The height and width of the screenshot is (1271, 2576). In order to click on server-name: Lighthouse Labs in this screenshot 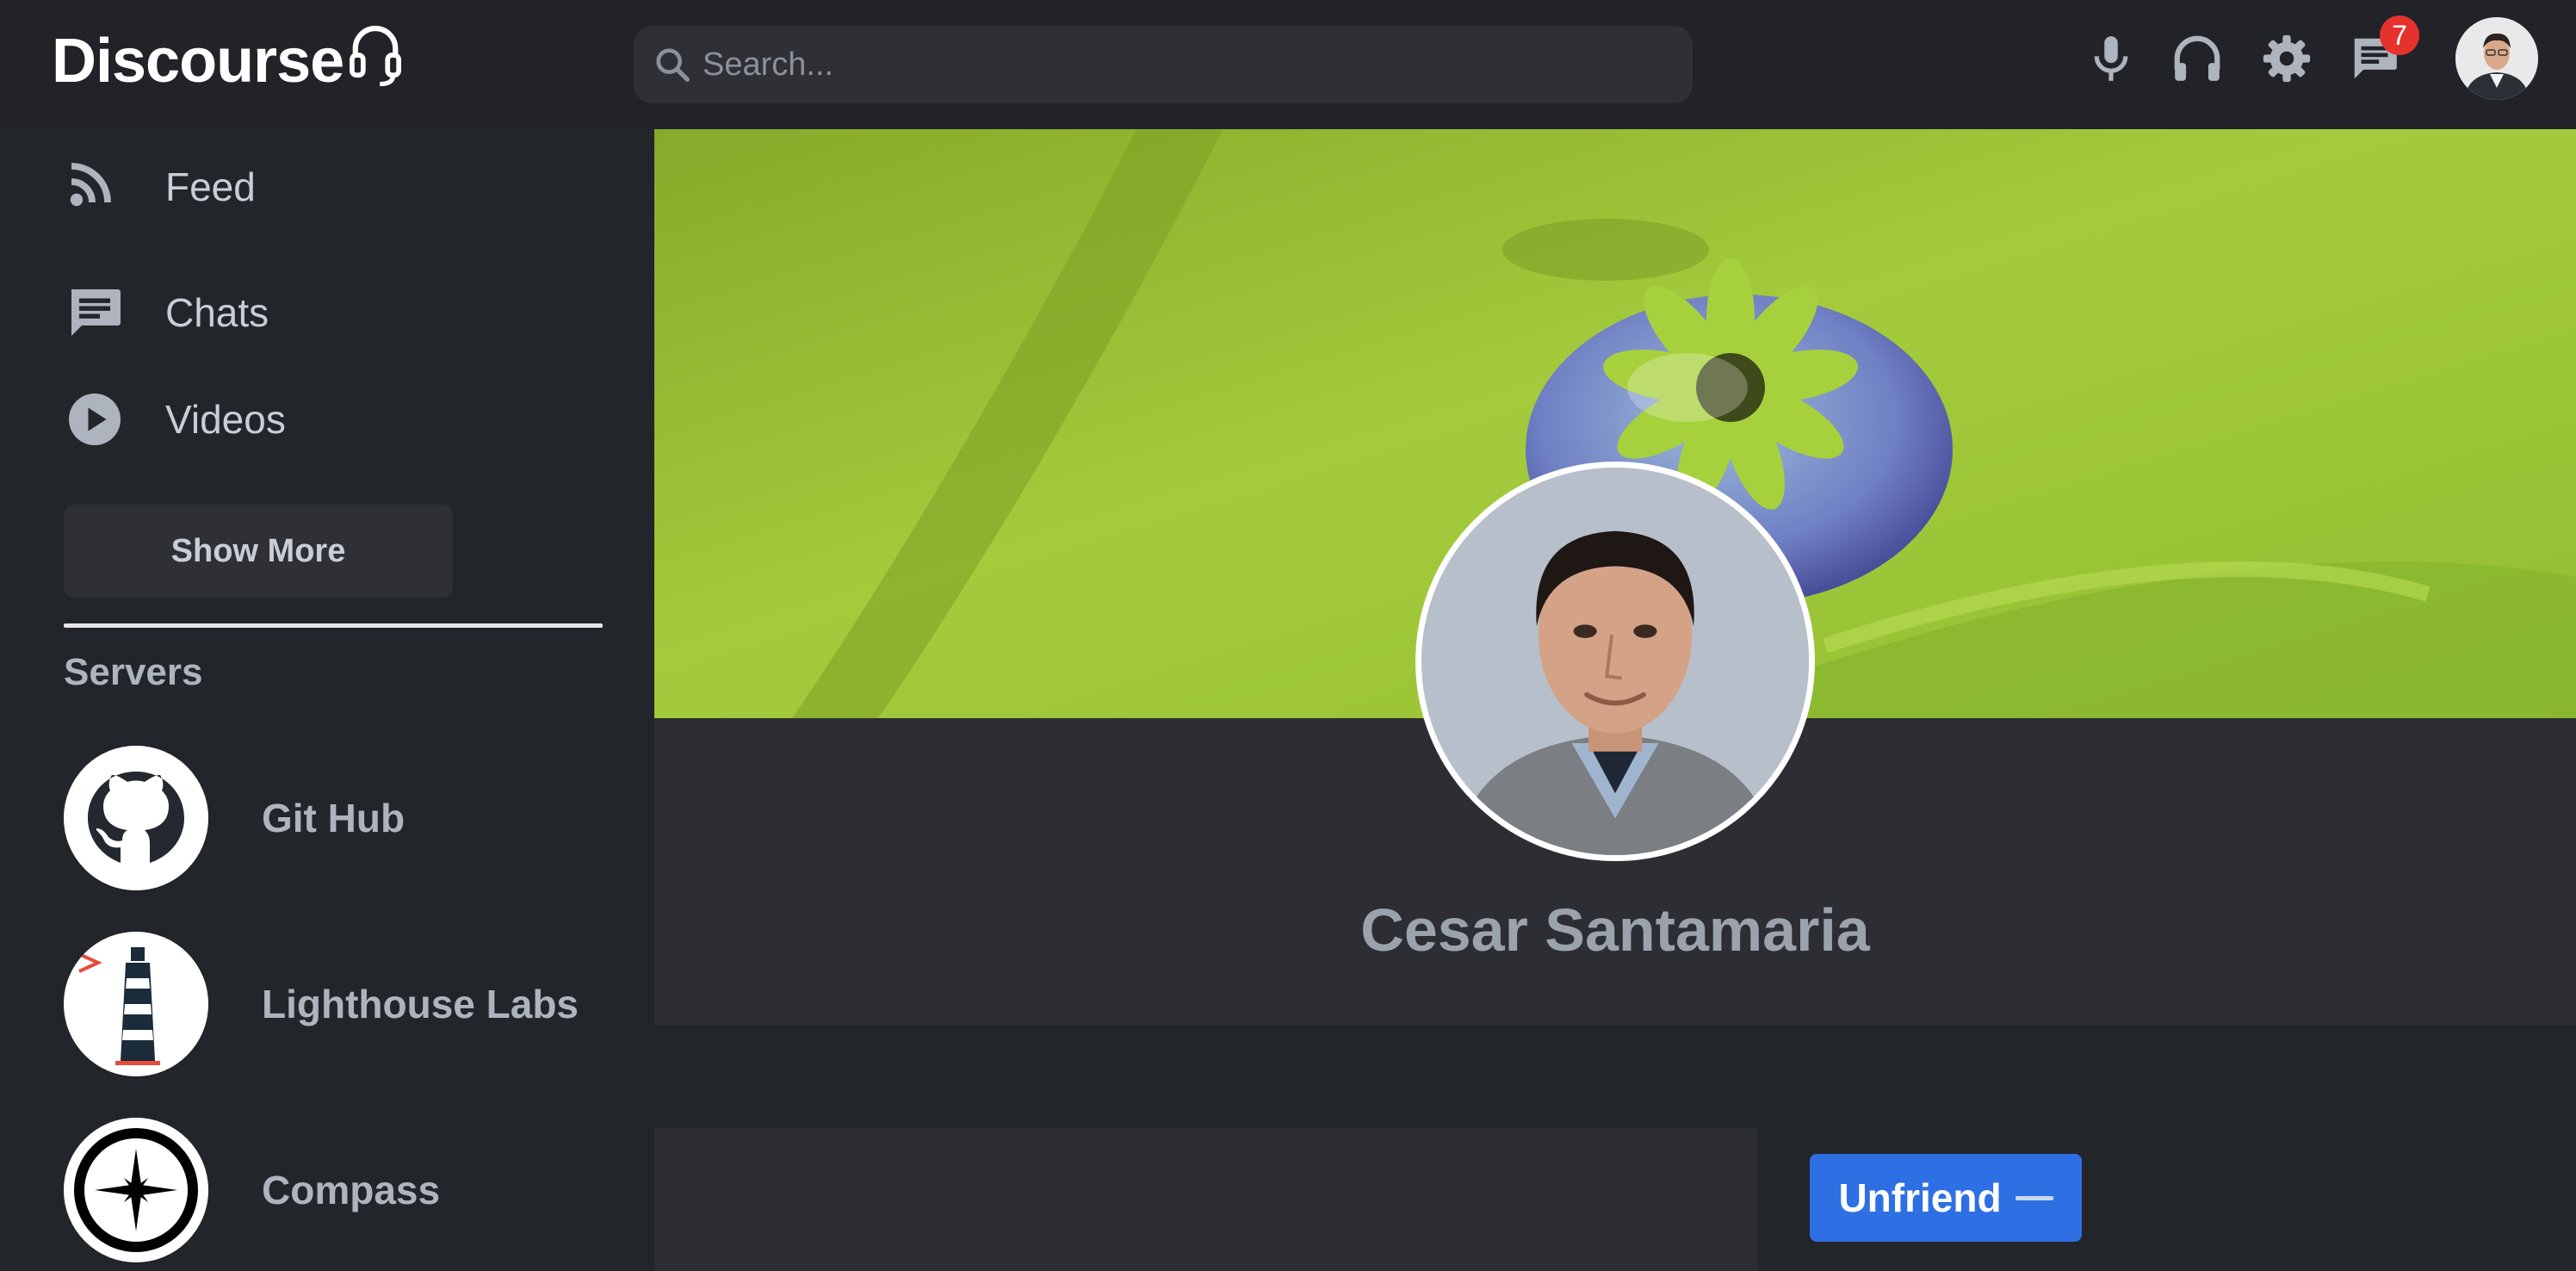, I will do `click(421, 1004)`.